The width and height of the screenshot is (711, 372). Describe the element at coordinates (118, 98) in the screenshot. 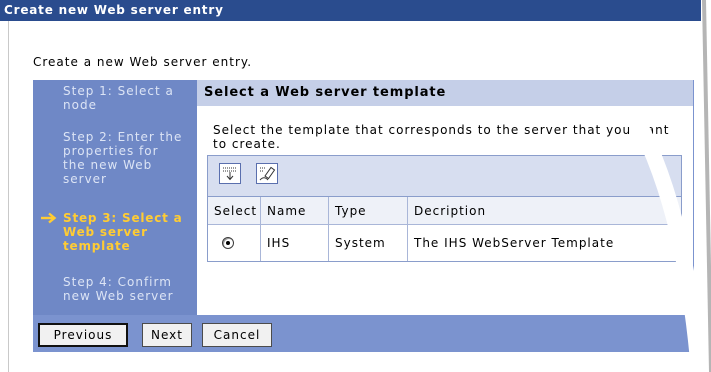

I see `wizard-step-1: Step 1: Select a node` at that location.